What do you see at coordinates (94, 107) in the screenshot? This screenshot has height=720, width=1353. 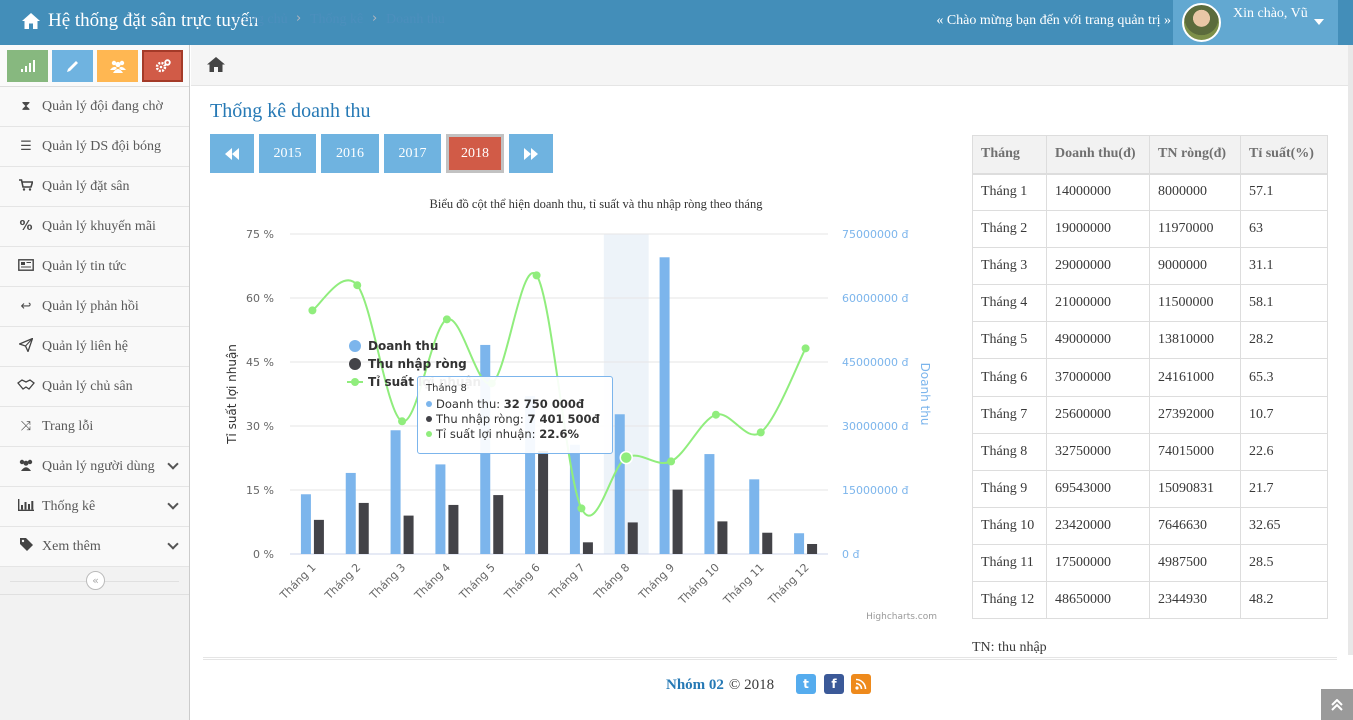 I see `sidebar-item-pending-teams: ⧗ Quản lý đội đang chờ` at bounding box center [94, 107].